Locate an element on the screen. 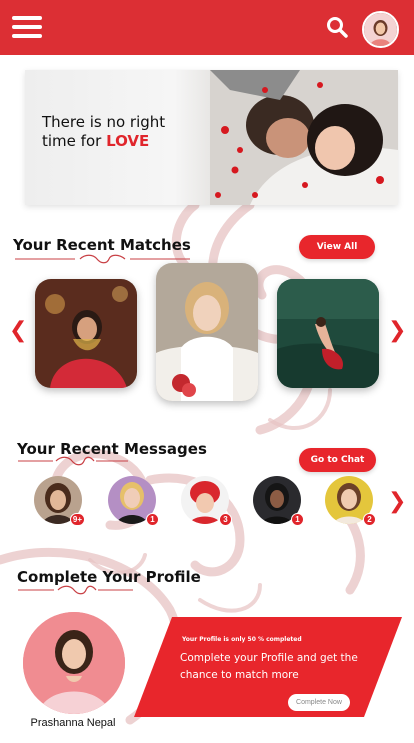  message-contact-avatar: 9+ is located at coordinates (59, 501).